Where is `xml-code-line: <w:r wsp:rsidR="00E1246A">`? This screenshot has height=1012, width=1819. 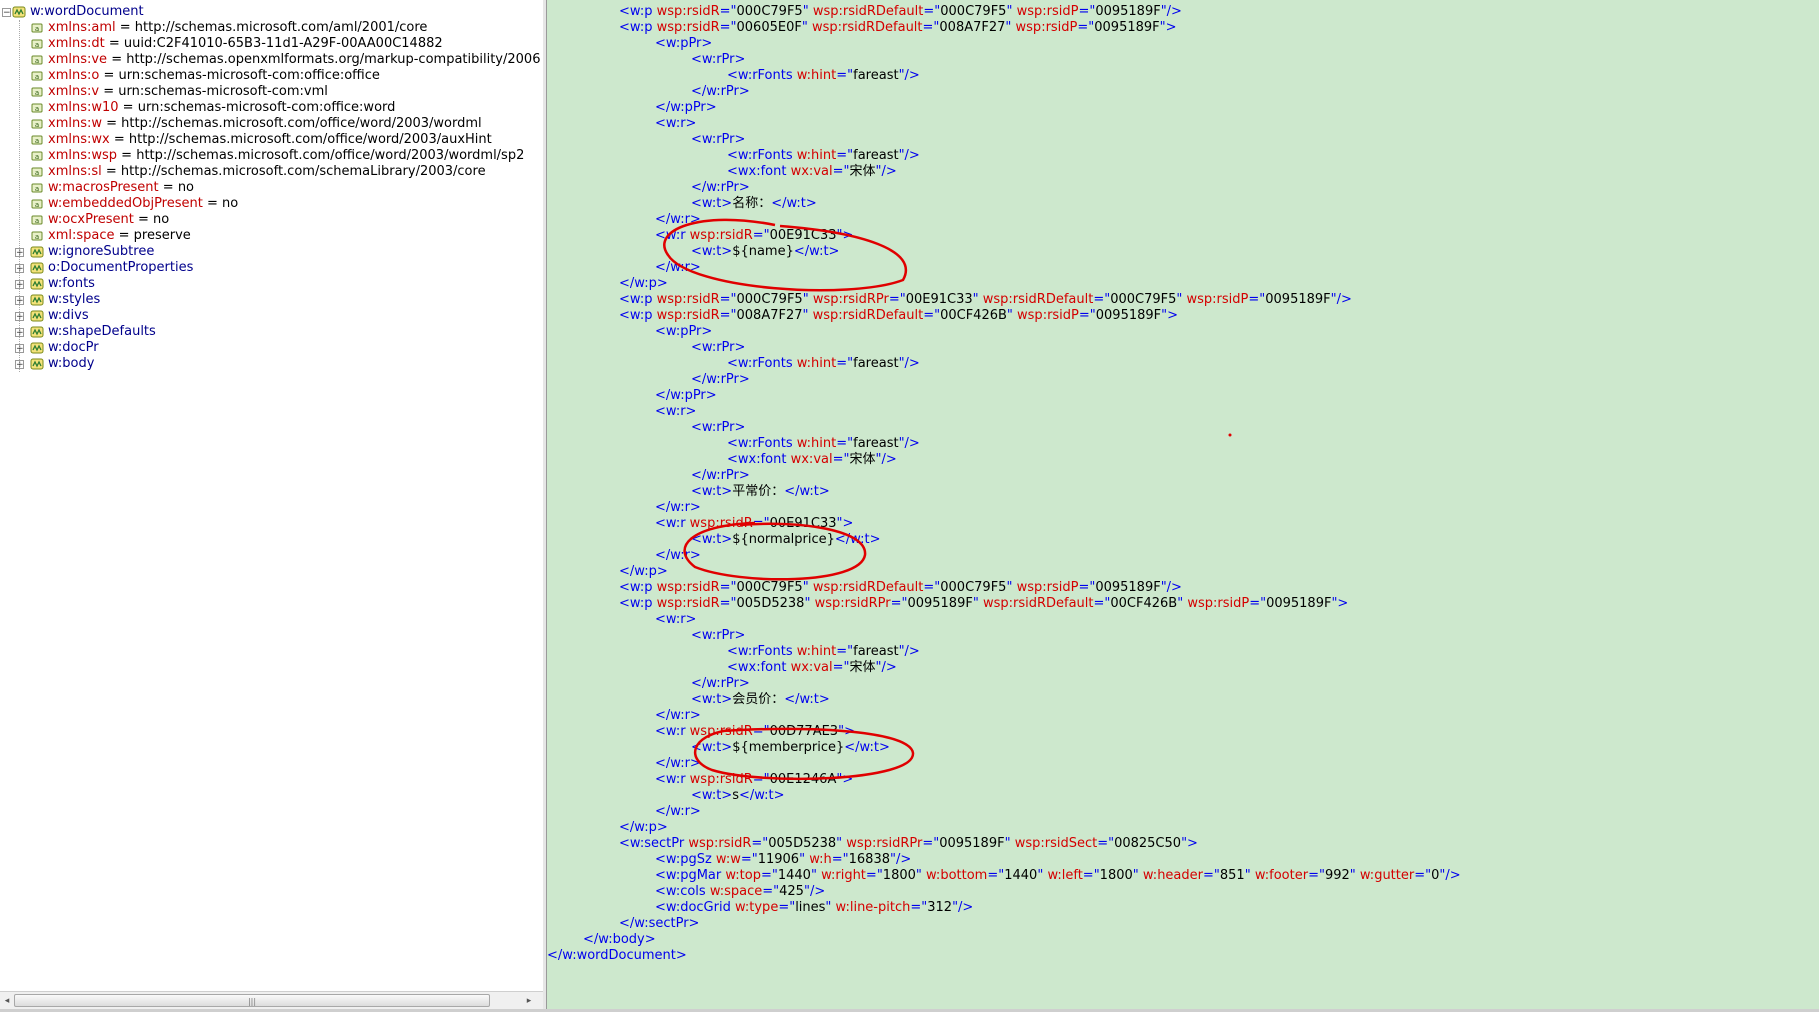 xml-code-line: <w:r wsp:rsidR="00E1246A"> is located at coordinates (754, 780).